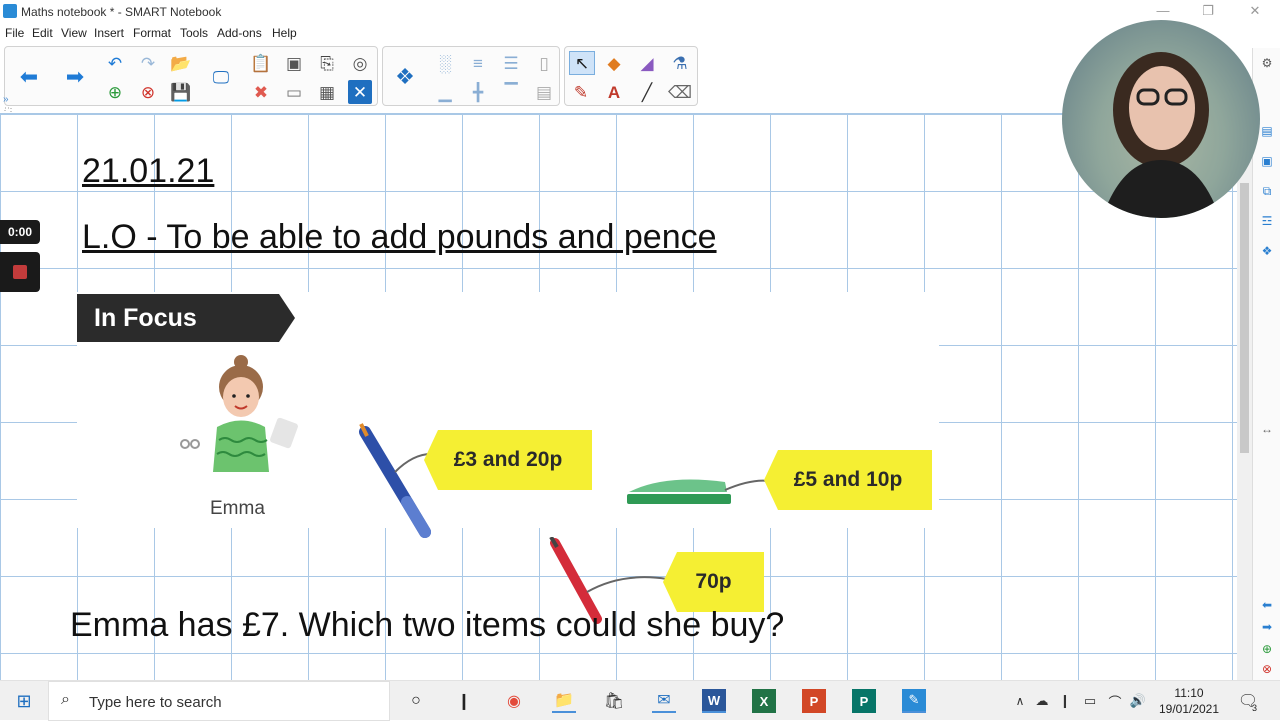 Image resolution: width=1280 pixels, height=721 pixels. What do you see at coordinates (181, 92) in the screenshot?
I see `save-icon: 💾` at bounding box center [181, 92].